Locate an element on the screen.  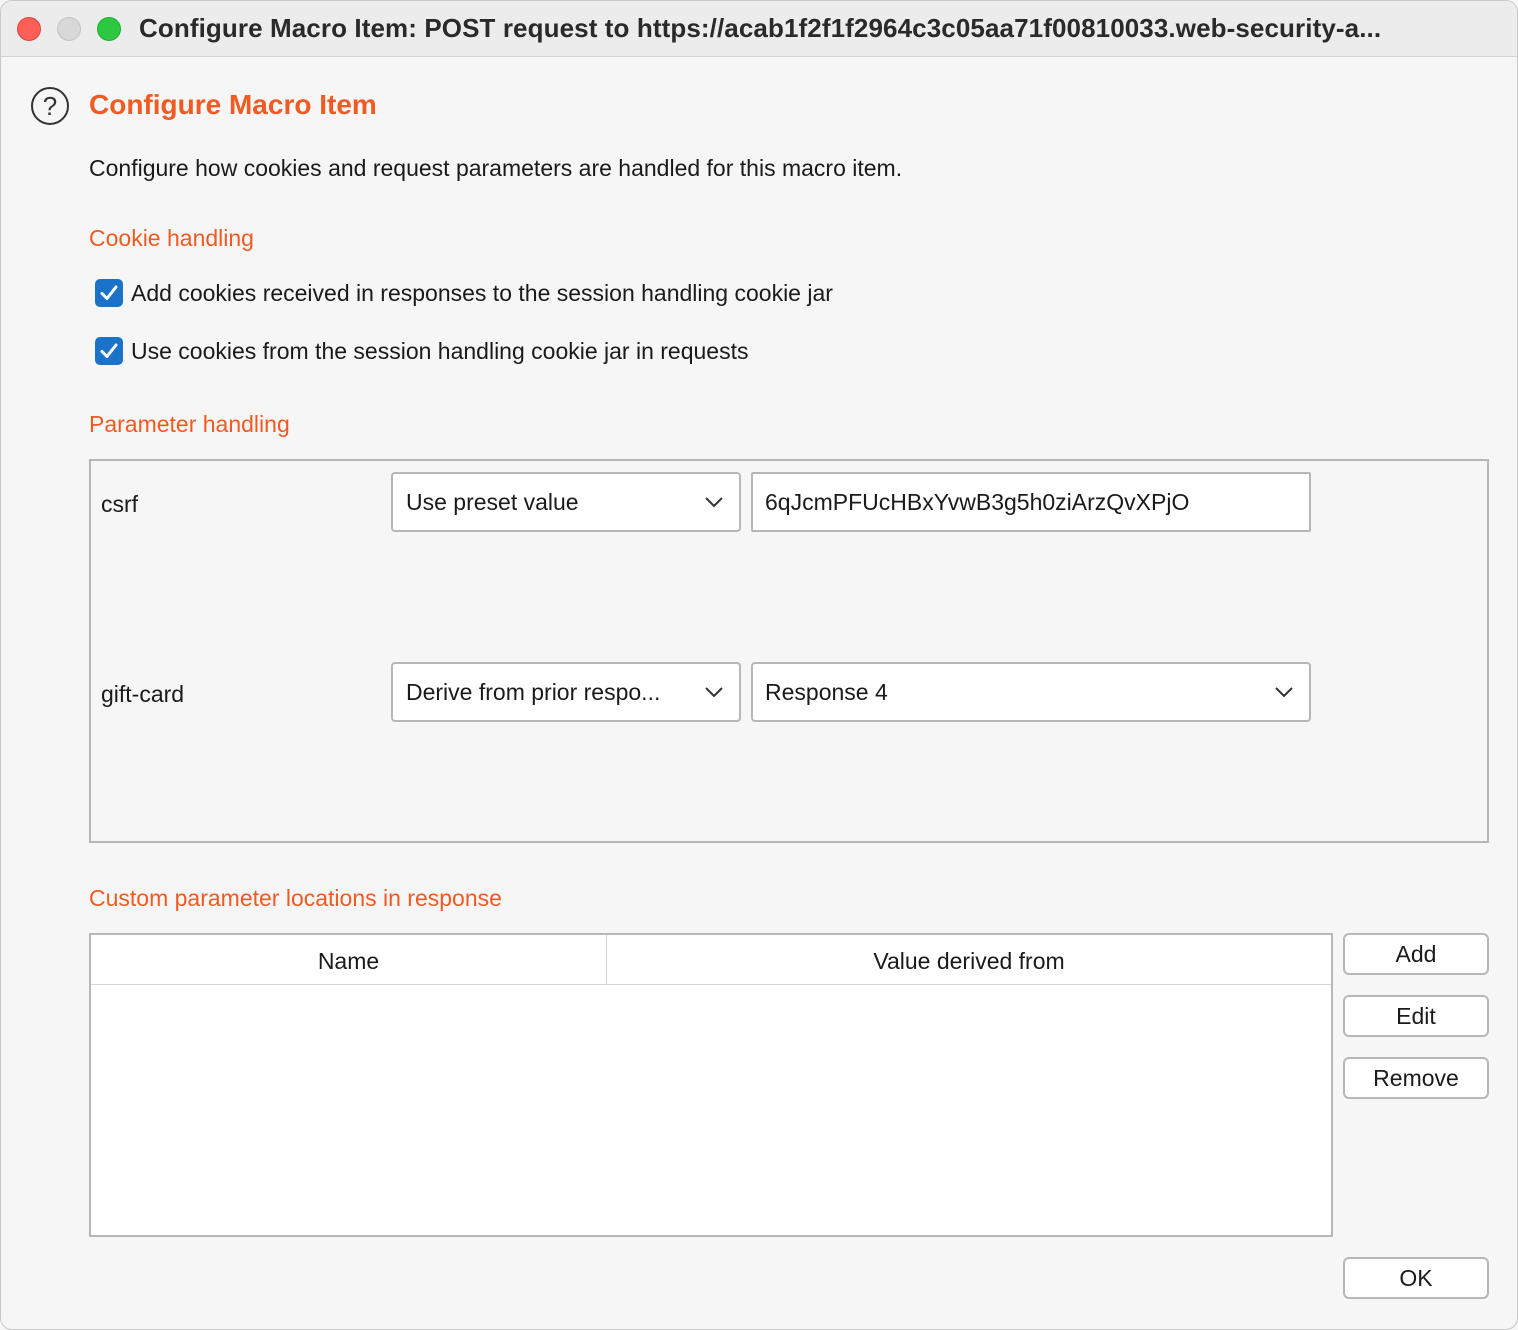
custom-locations-label: Custom parameter locations in response is located at coordinates (295, 898).